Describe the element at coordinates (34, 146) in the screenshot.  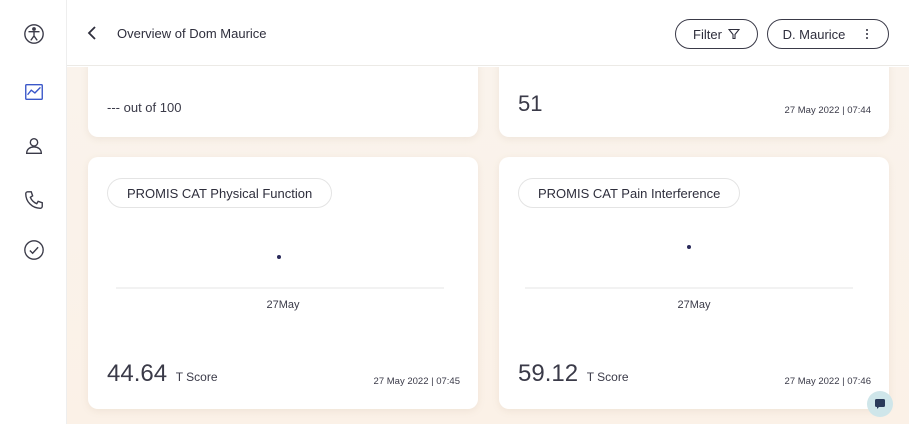
I see `person-icon` at that location.